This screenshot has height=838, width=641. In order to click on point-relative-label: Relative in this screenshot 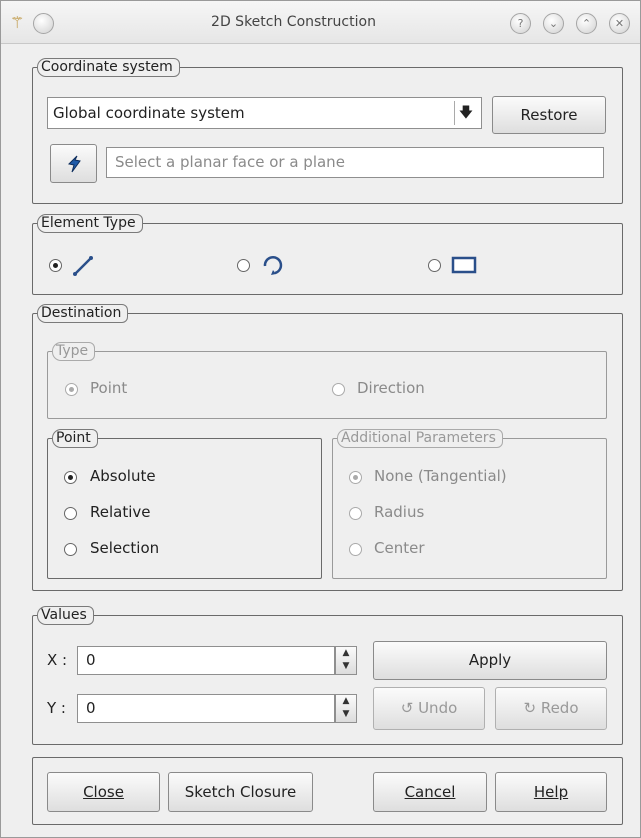, I will do `click(120, 512)`.